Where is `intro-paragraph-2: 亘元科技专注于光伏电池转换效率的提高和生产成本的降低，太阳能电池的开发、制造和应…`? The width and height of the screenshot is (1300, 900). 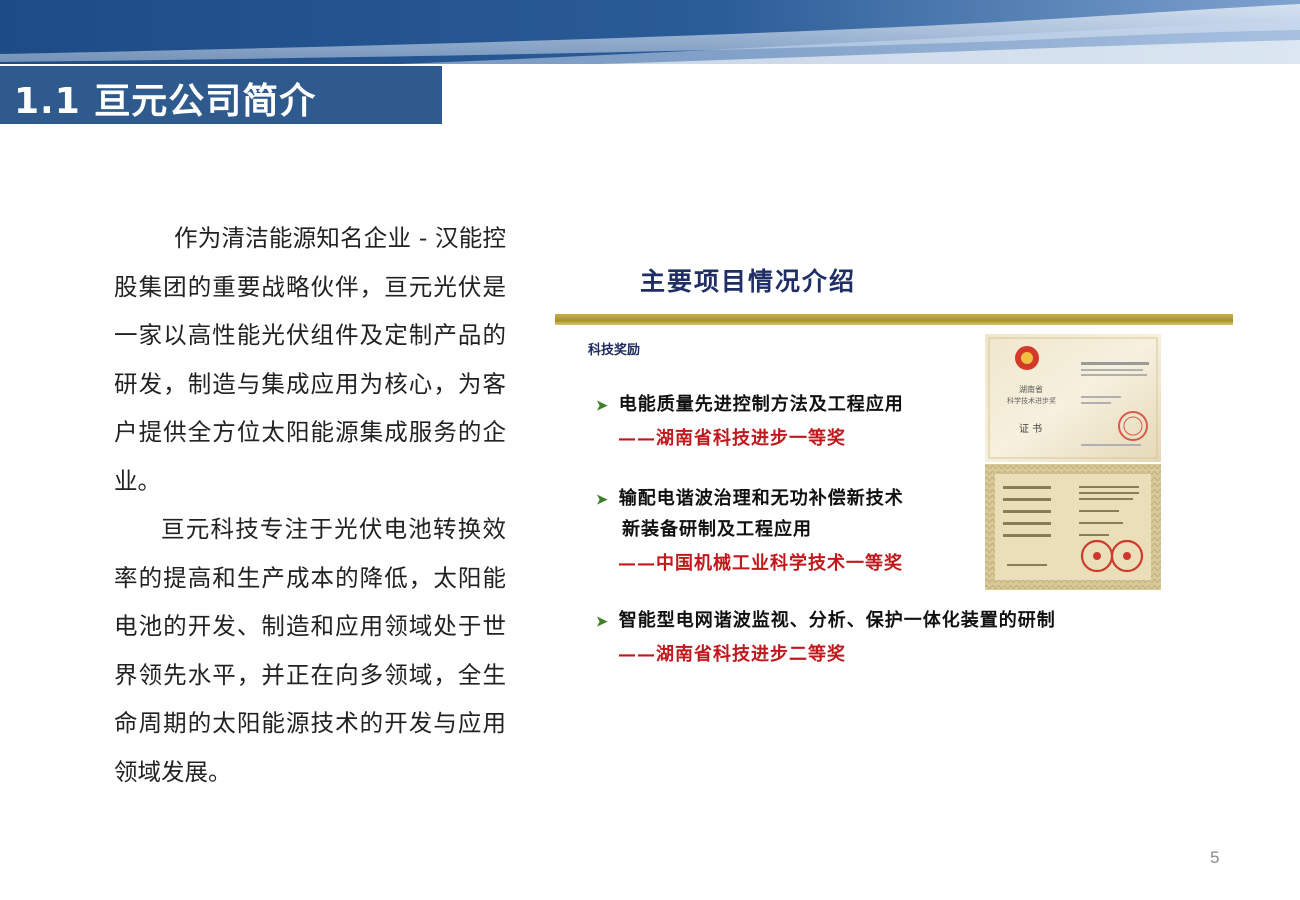 intro-paragraph-2: 亘元科技专注于光伏电池转换效率的提高和生产成本的降低，太阳能电池的开发、制造和应… is located at coordinates (310, 650).